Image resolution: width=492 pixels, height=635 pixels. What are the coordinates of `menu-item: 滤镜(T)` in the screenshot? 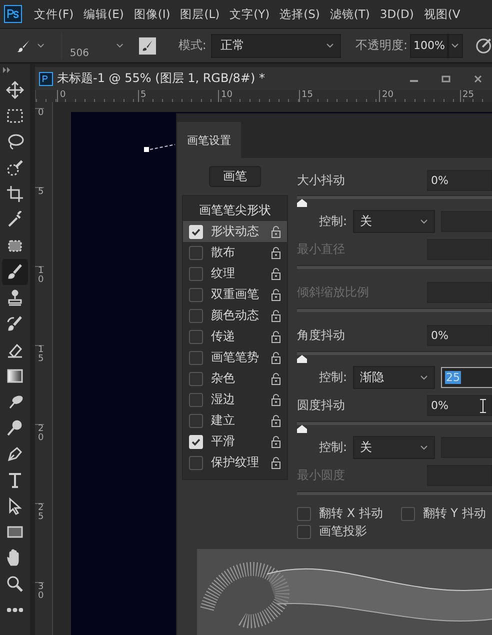 It's located at (350, 14).